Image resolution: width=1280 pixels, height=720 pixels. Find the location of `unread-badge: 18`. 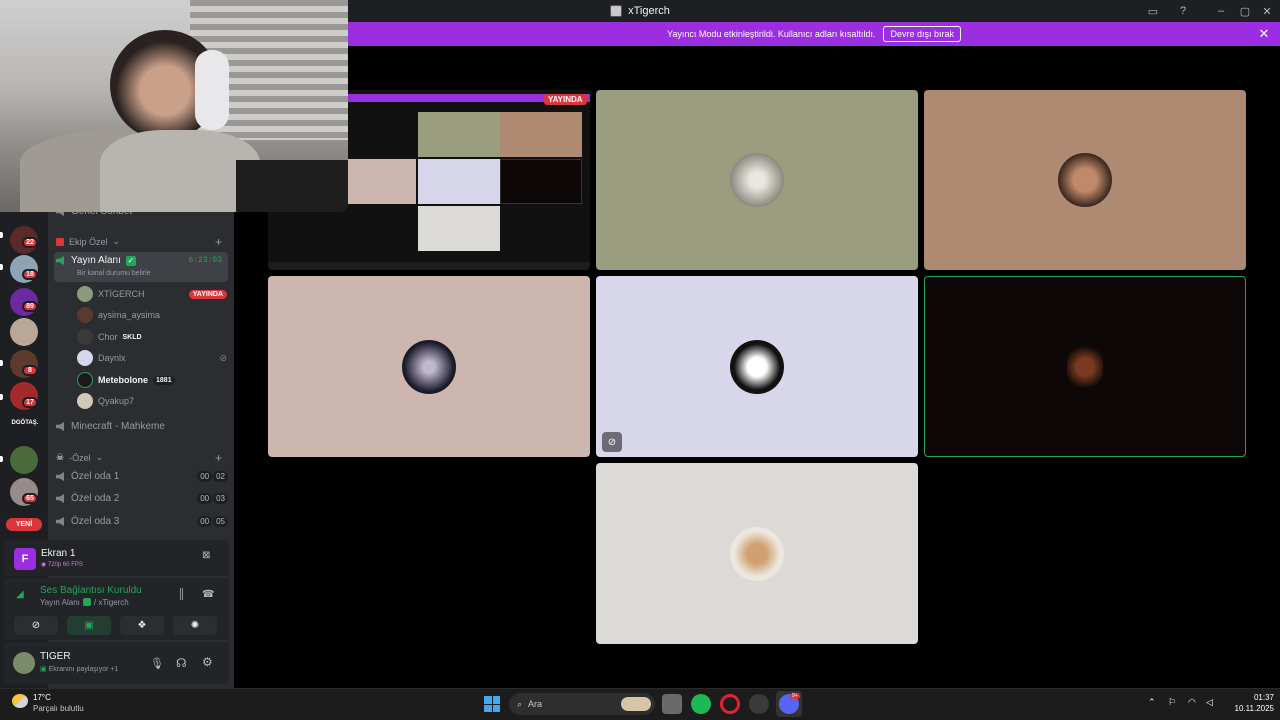

unread-badge: 18 is located at coordinates (30, 274).